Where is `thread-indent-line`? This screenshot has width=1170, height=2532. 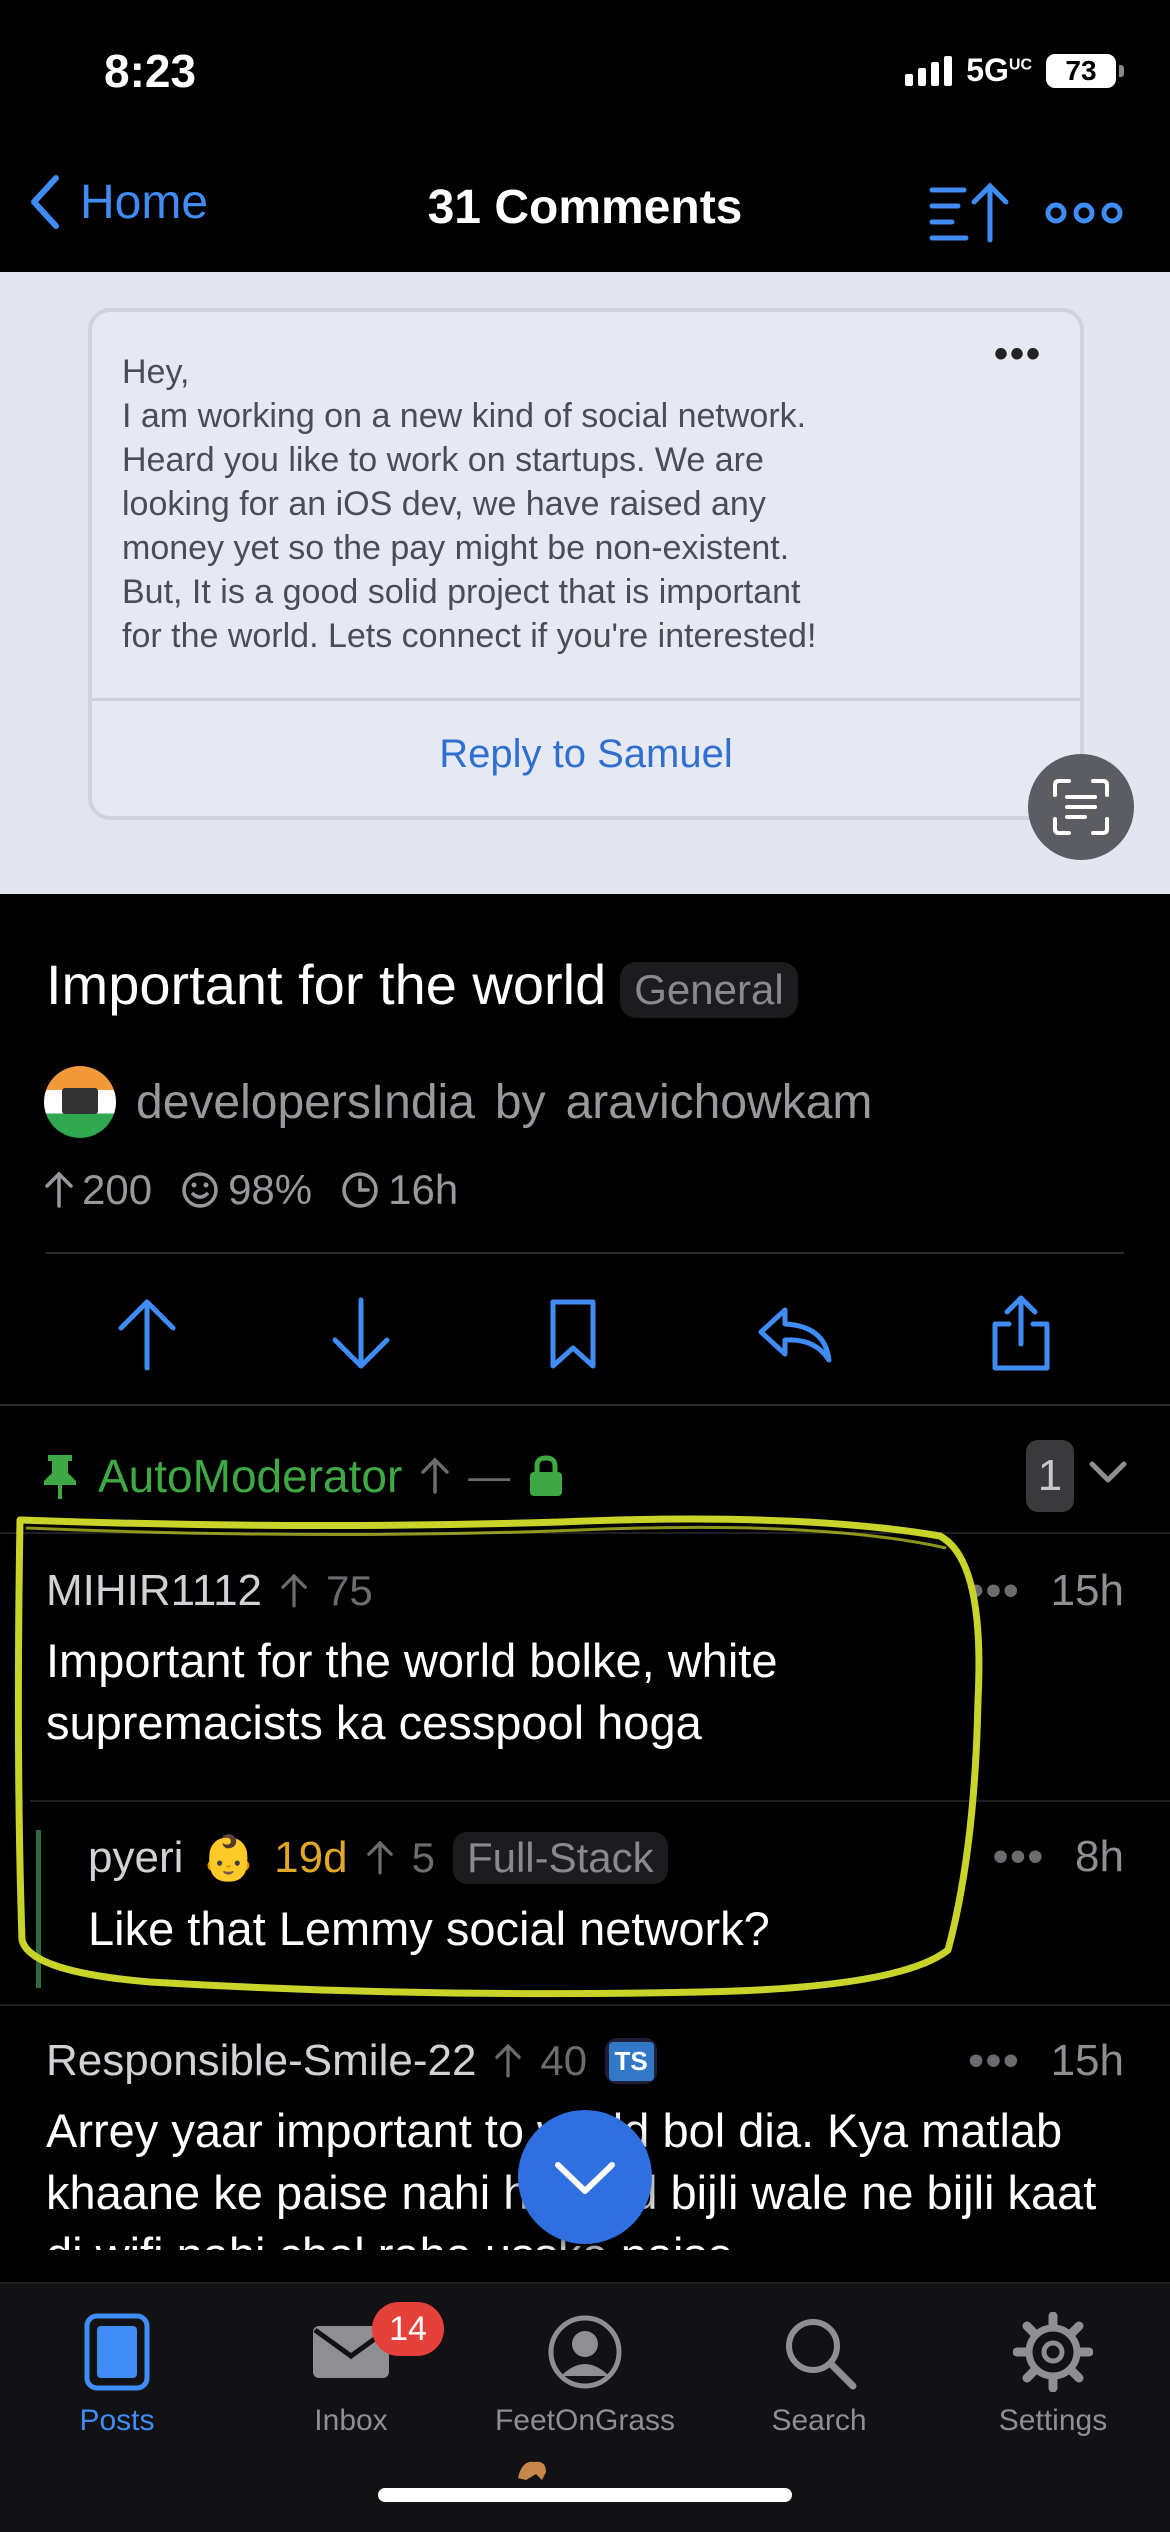
thread-indent-line is located at coordinates (38, 1909).